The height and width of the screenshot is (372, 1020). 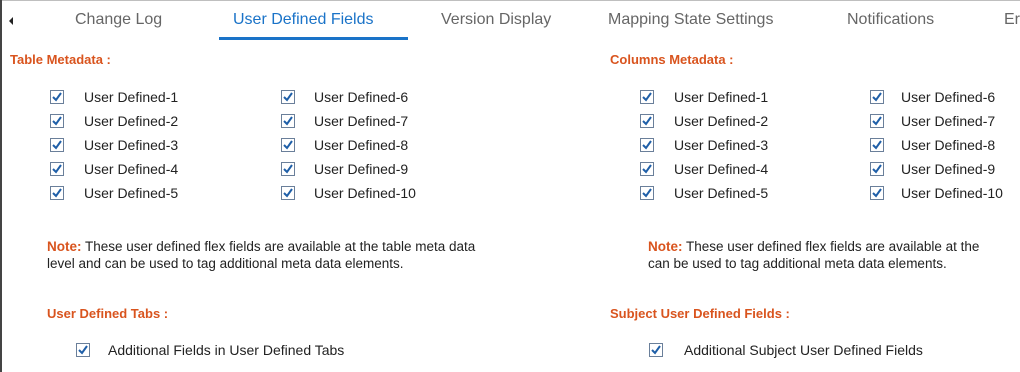 I want to click on checkbox-label: Additional Subject User Defined Fields, so click(x=803, y=350).